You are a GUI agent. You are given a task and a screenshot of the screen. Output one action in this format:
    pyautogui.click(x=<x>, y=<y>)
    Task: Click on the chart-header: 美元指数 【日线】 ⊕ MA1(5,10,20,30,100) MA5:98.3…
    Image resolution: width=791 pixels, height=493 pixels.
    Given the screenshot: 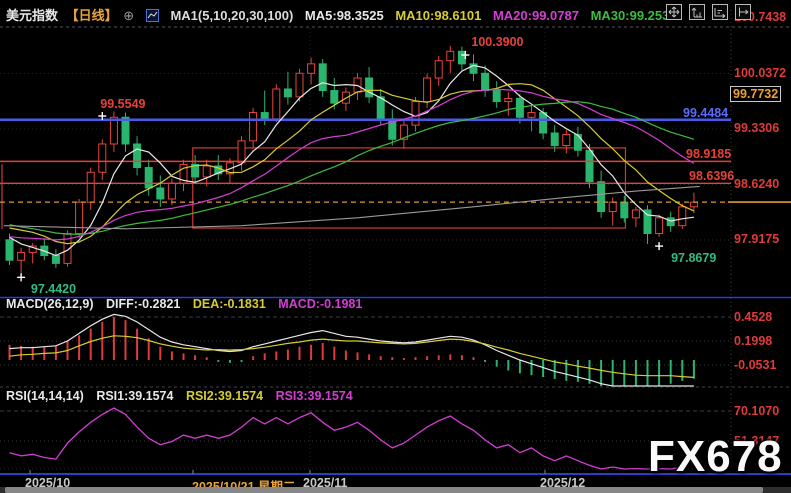 What is the action you would take?
    pyautogui.click(x=341, y=15)
    